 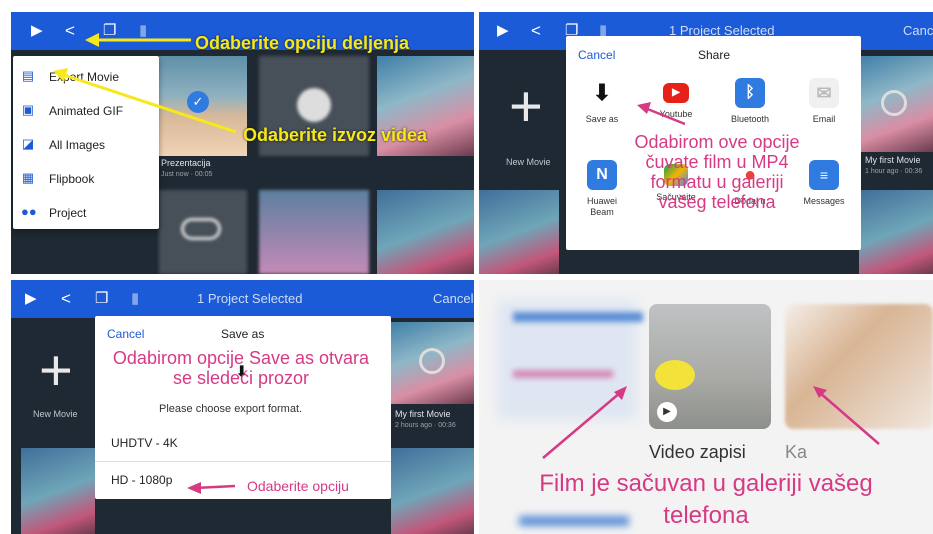 I want to click on annotation-share: Odaberite opciju deljenja, so click(x=302, y=43).